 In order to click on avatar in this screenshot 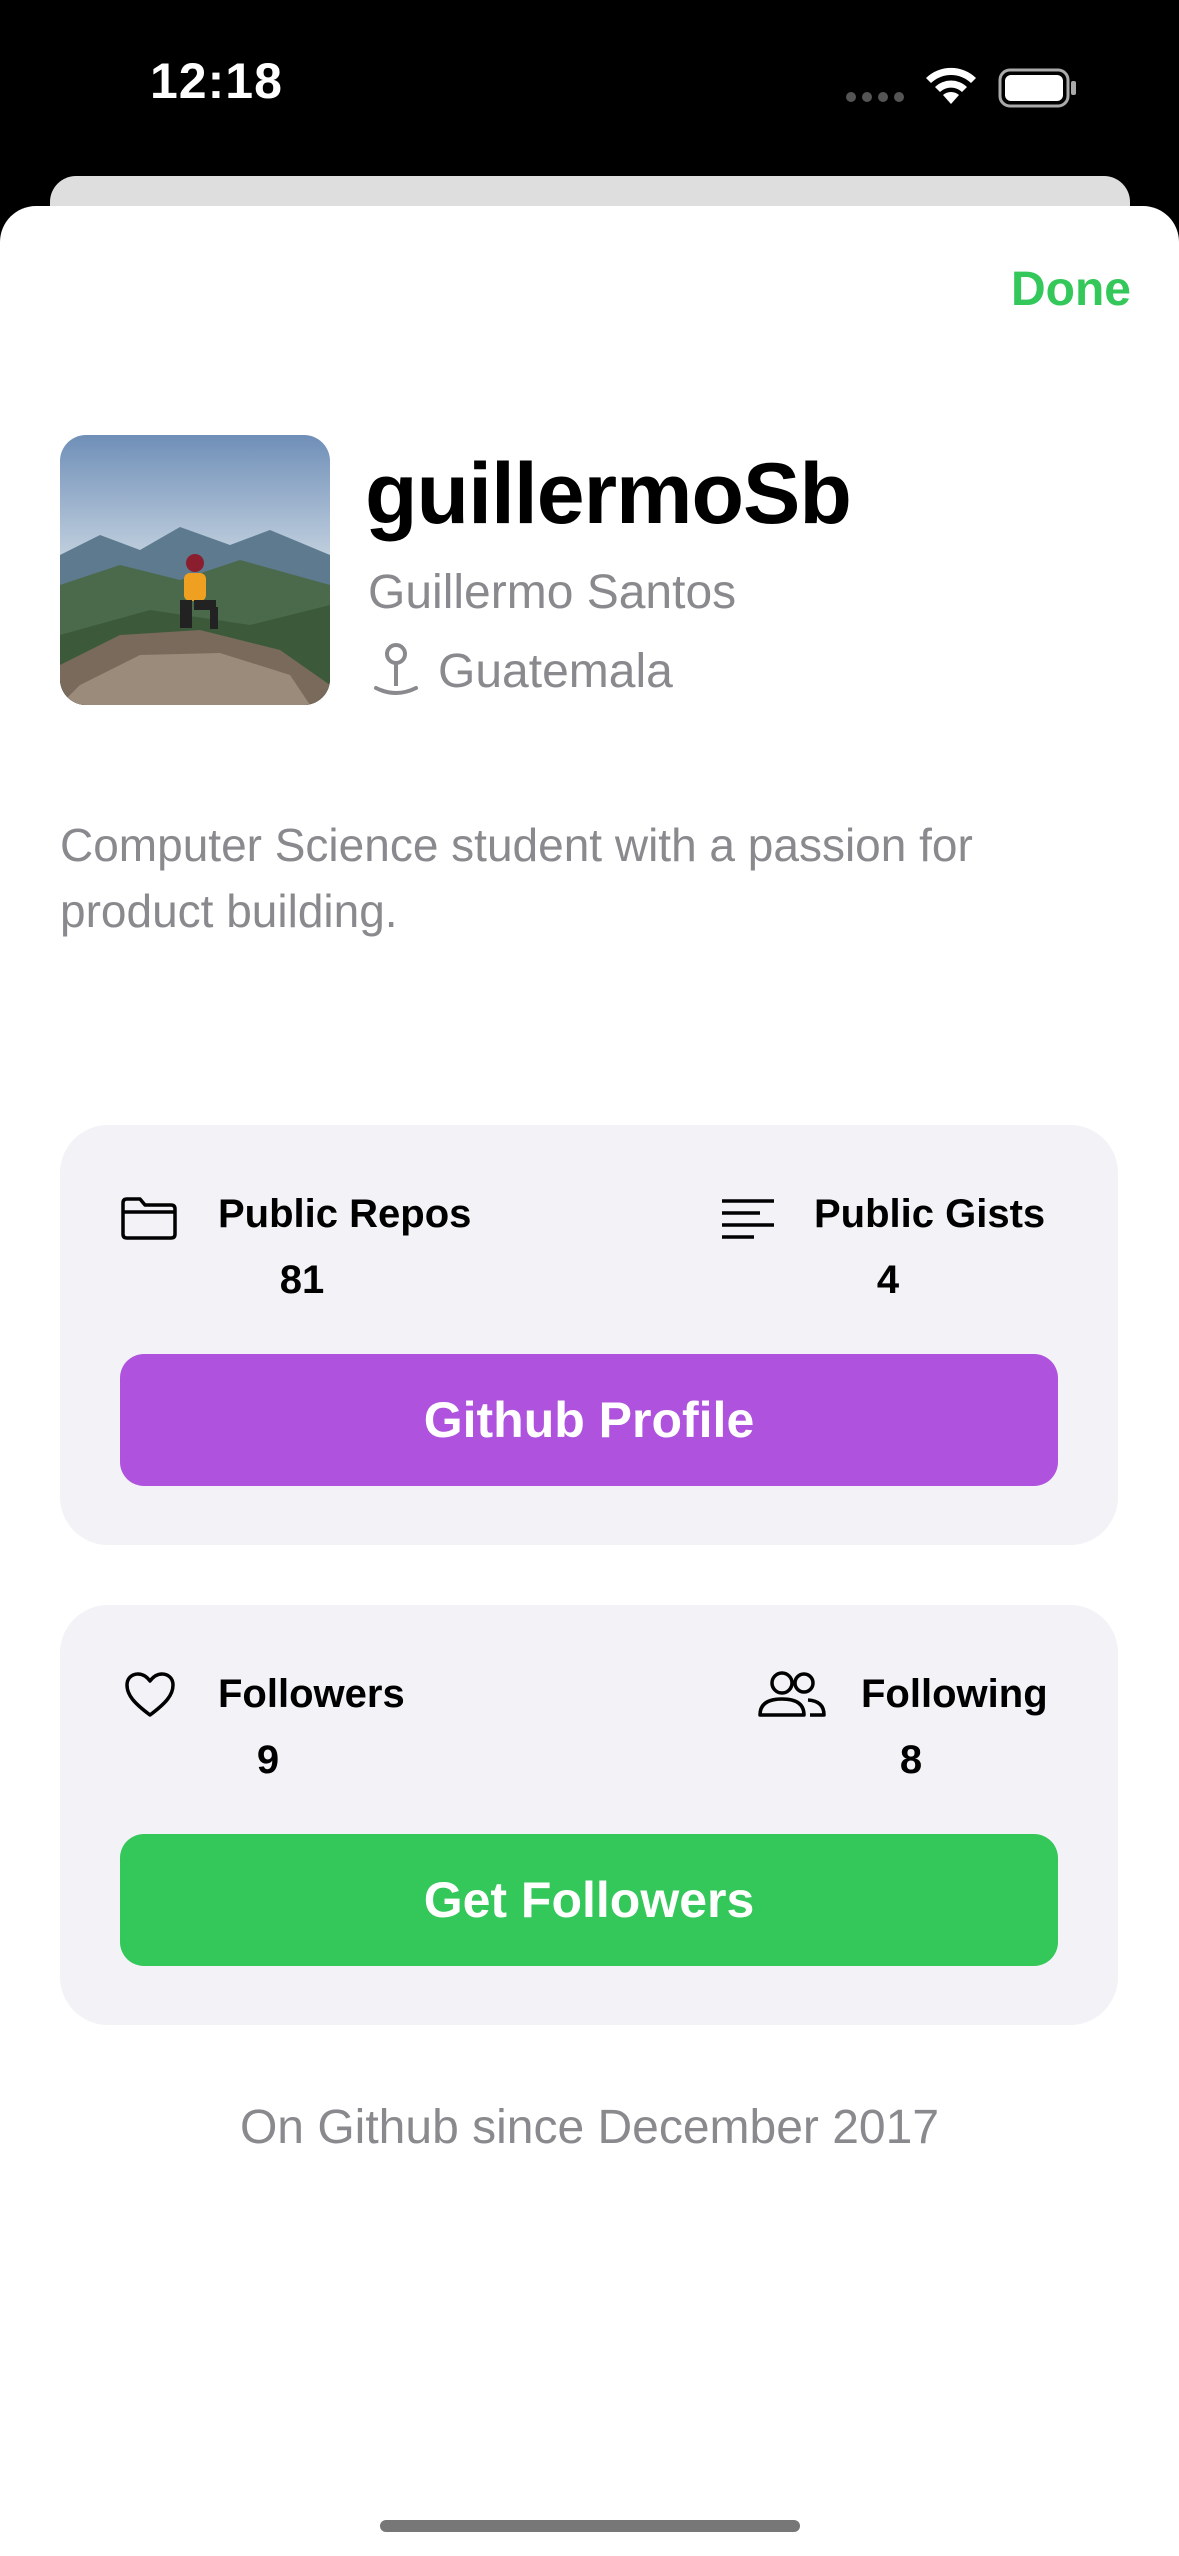, I will do `click(195, 570)`.